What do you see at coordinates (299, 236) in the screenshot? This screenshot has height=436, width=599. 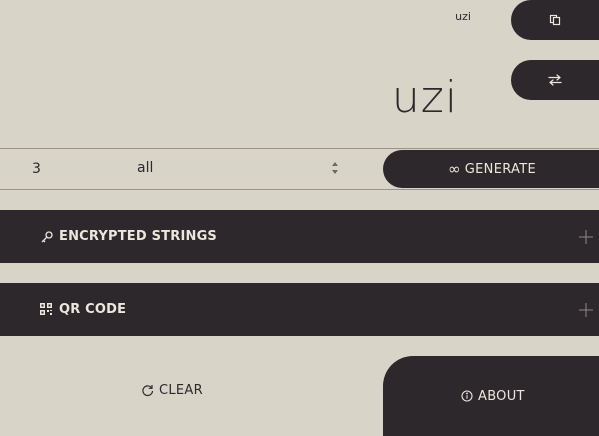 I see `section-encrypted-strings: ENCRYPTED STRINGS` at bounding box center [299, 236].